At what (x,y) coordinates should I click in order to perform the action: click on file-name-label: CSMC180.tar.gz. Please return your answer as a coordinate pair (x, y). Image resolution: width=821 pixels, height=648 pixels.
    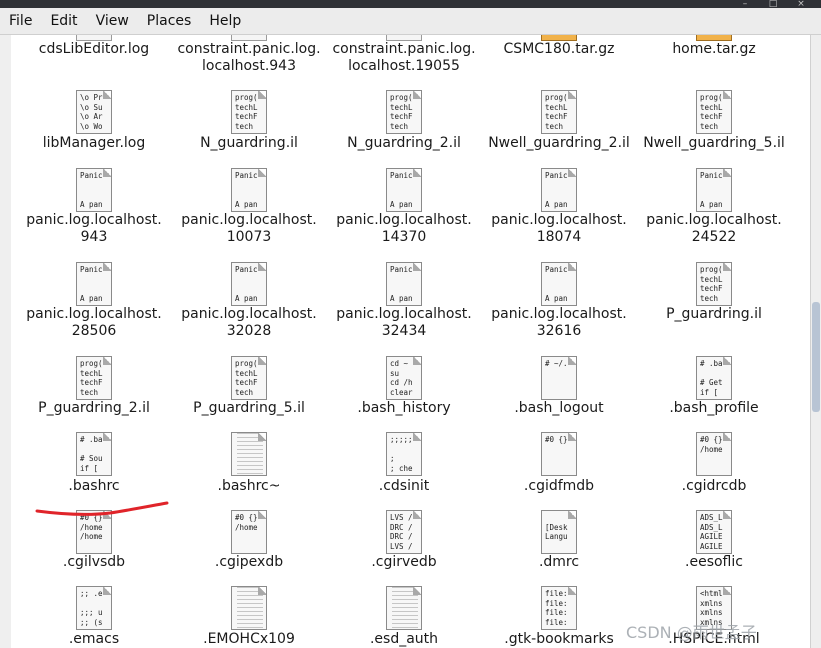
    Looking at the image, I should click on (559, 49).